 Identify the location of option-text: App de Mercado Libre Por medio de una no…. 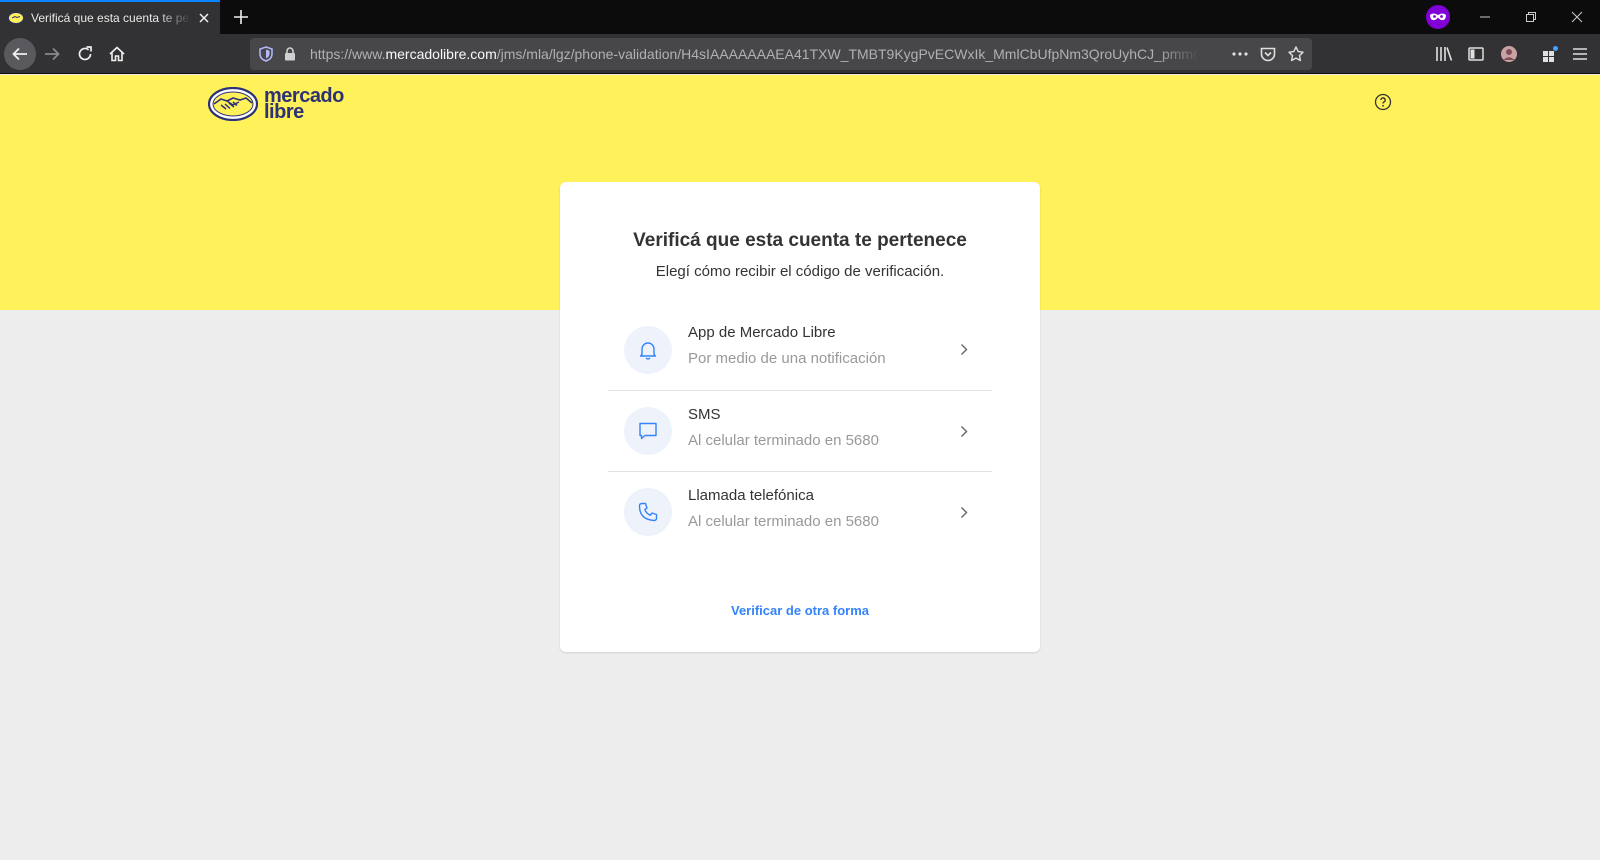
(787, 346).